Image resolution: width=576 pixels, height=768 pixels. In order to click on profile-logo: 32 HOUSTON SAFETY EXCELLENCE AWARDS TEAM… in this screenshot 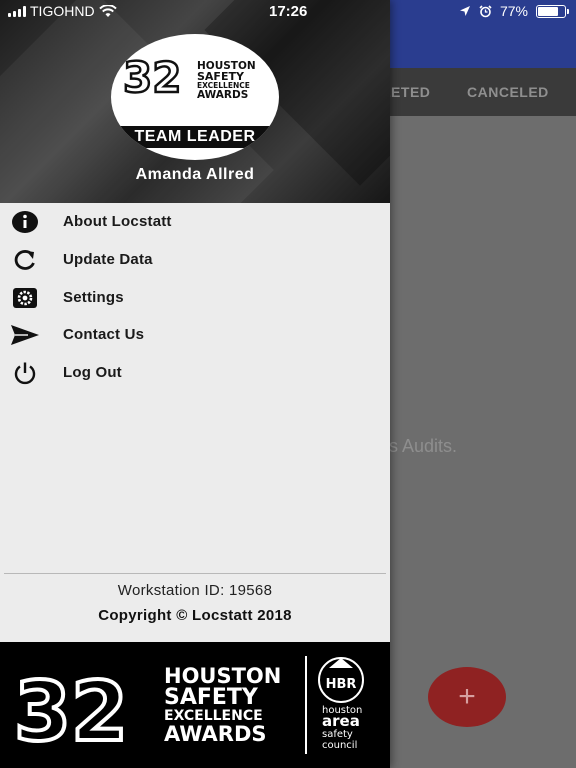, I will do `click(195, 97)`.